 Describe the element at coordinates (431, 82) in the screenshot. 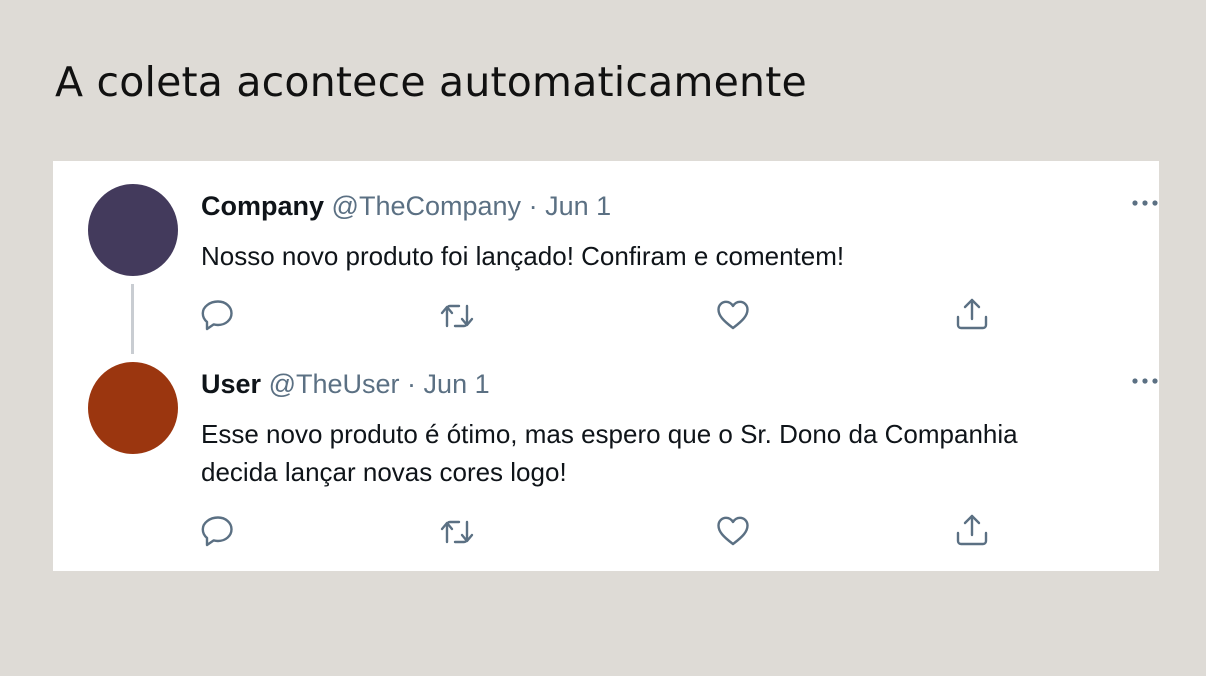

I see `slide-title: A coleta acontece automaticamente` at that location.